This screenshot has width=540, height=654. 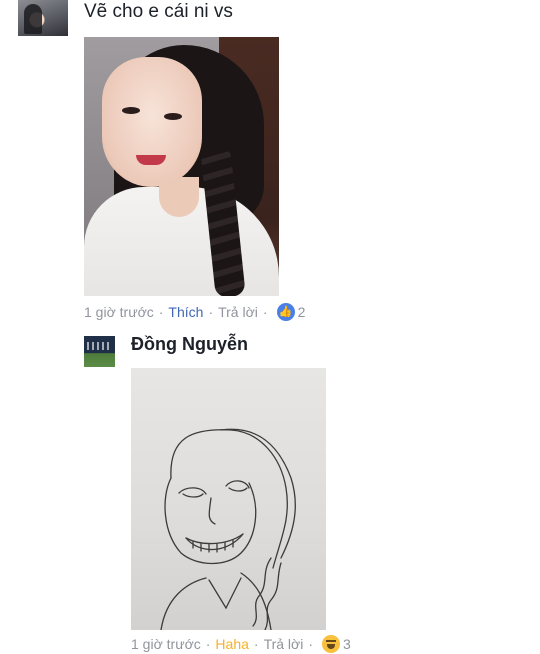 What do you see at coordinates (347, 644) in the screenshot?
I see `reaction-count: 3` at bounding box center [347, 644].